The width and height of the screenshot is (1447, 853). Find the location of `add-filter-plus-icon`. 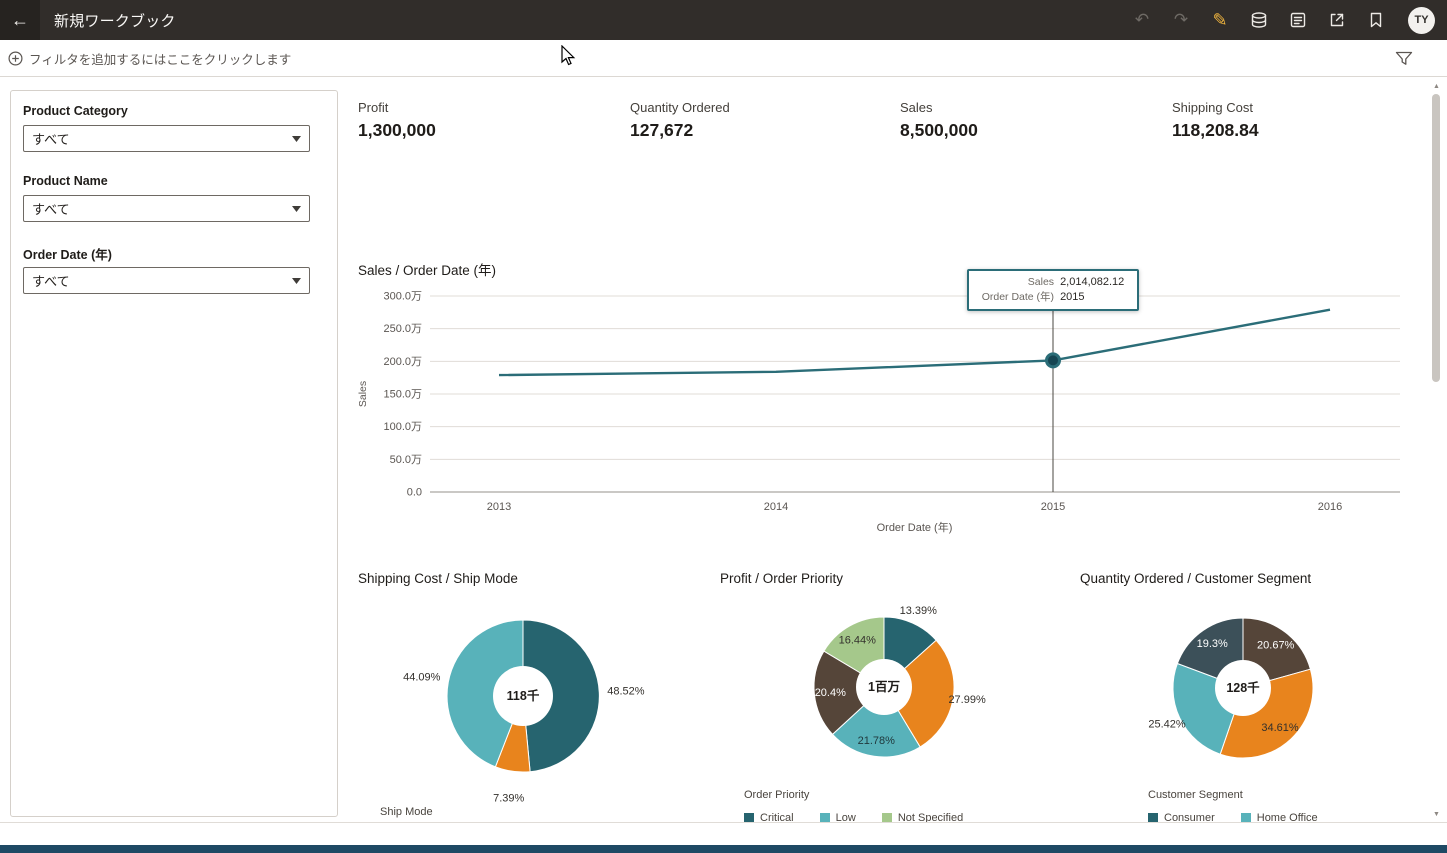

add-filter-plus-icon is located at coordinates (15, 58).